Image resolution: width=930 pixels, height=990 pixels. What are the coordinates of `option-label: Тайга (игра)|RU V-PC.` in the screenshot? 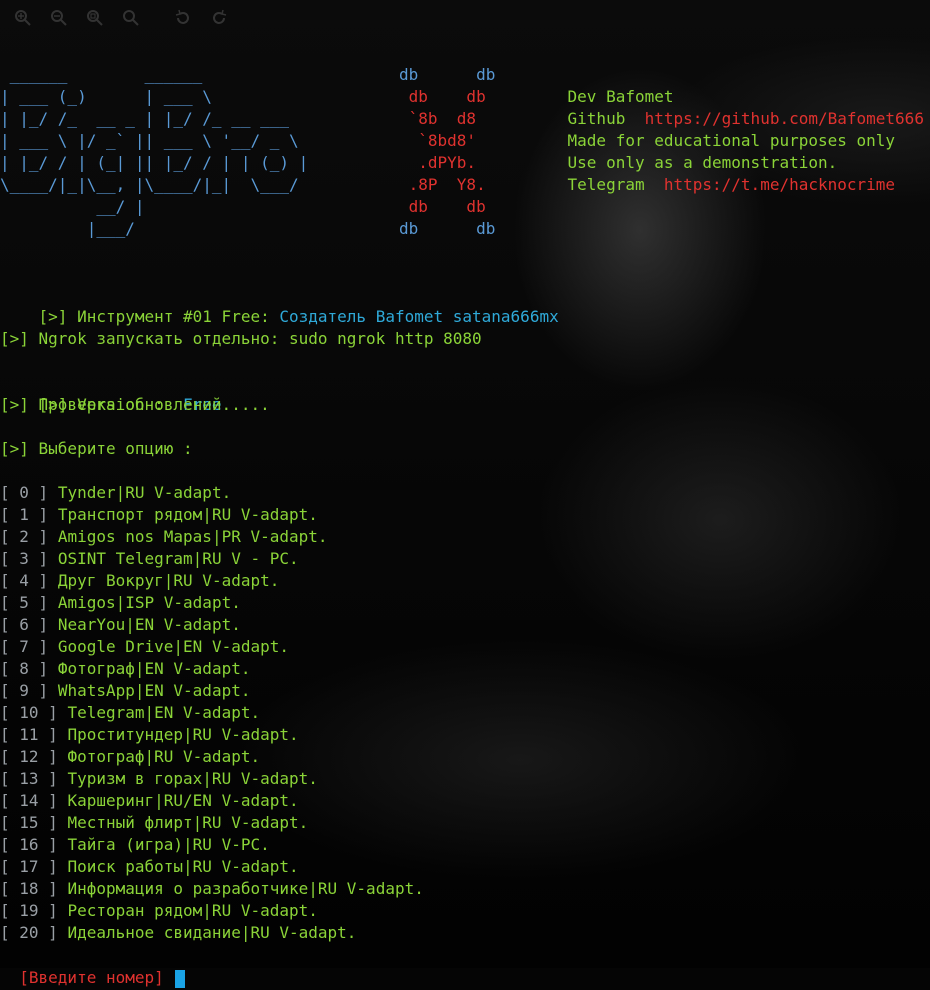 It's located at (168, 844).